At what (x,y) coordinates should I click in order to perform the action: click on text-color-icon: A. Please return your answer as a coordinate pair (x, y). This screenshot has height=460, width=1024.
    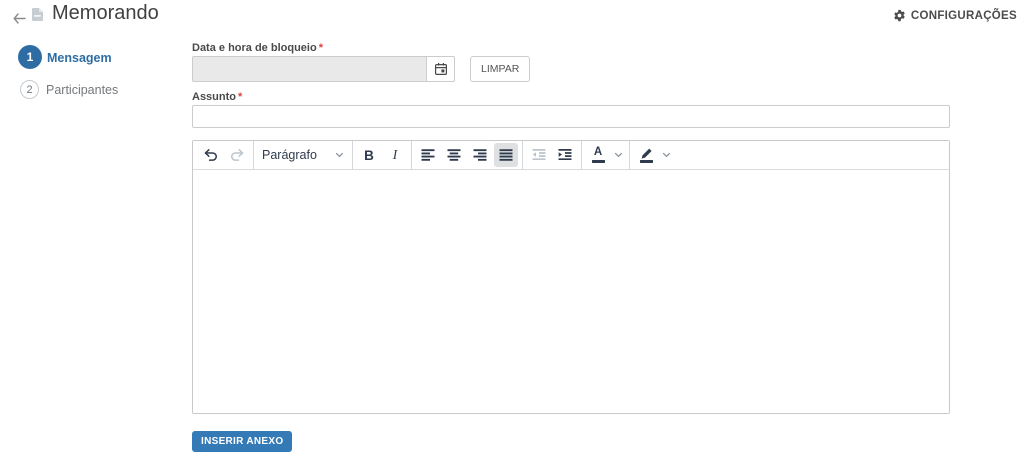
    Looking at the image, I should click on (598, 152).